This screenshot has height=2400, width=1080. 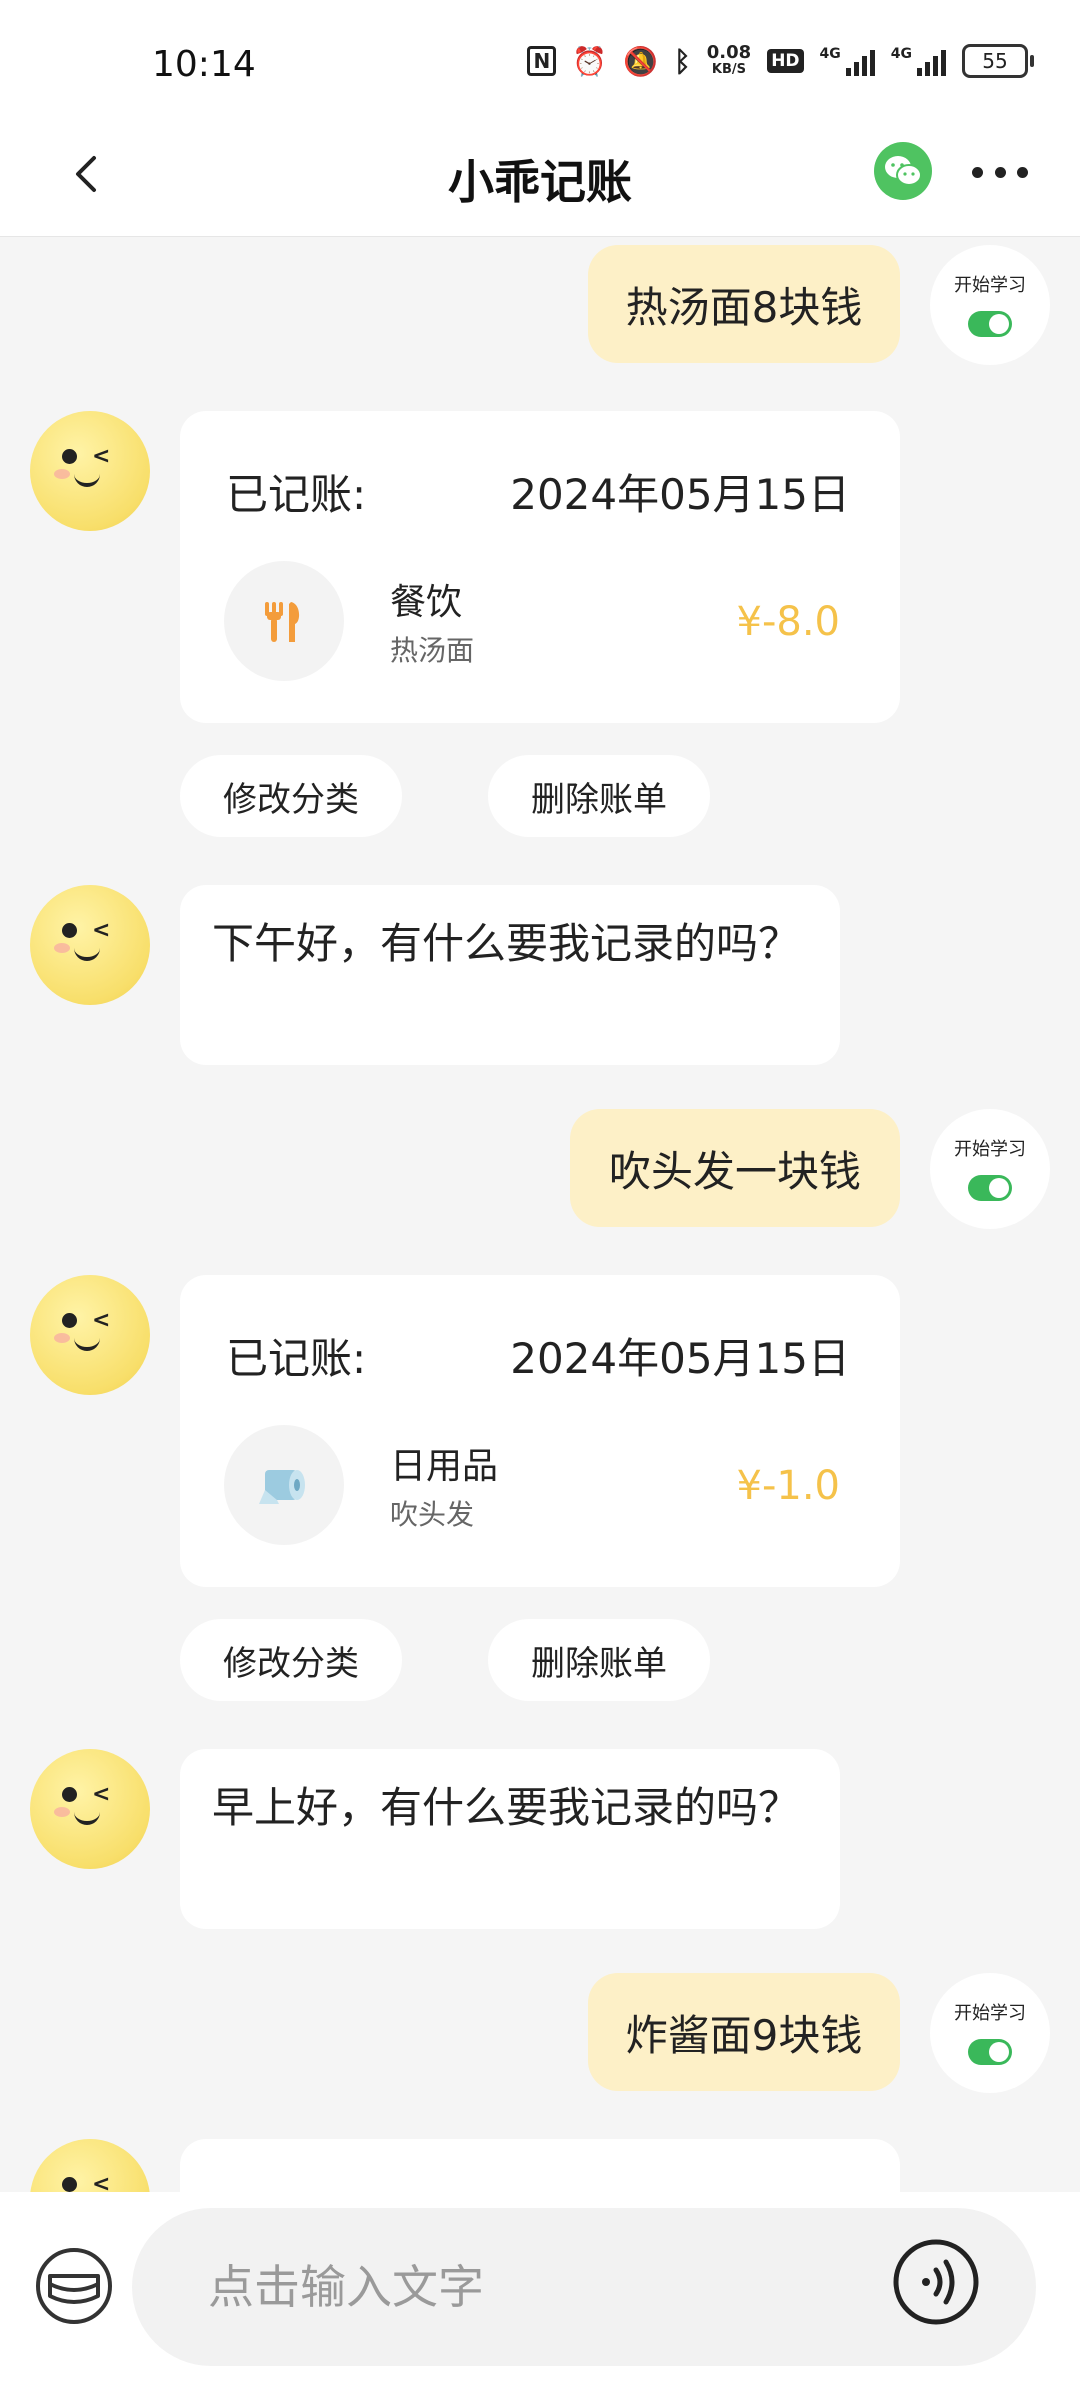 I want to click on user-message: 吹头发一块钱, so click(x=735, y=1168).